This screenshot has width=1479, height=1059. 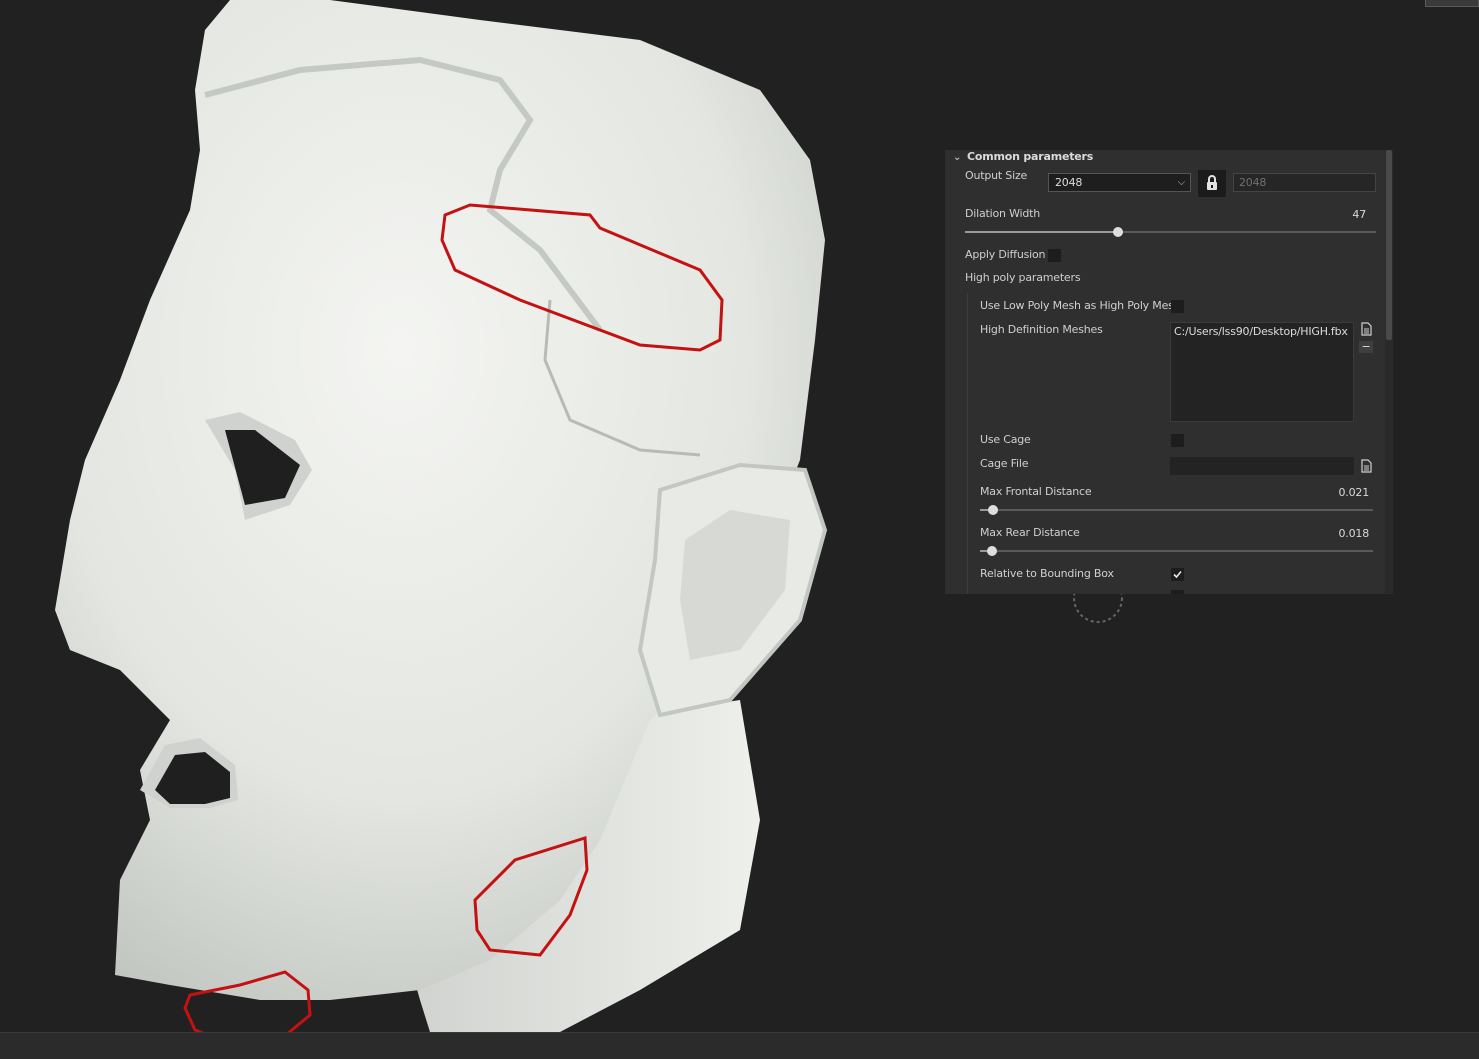 What do you see at coordinates (1177, 440) in the screenshot?
I see `use-cage-checkbox` at bounding box center [1177, 440].